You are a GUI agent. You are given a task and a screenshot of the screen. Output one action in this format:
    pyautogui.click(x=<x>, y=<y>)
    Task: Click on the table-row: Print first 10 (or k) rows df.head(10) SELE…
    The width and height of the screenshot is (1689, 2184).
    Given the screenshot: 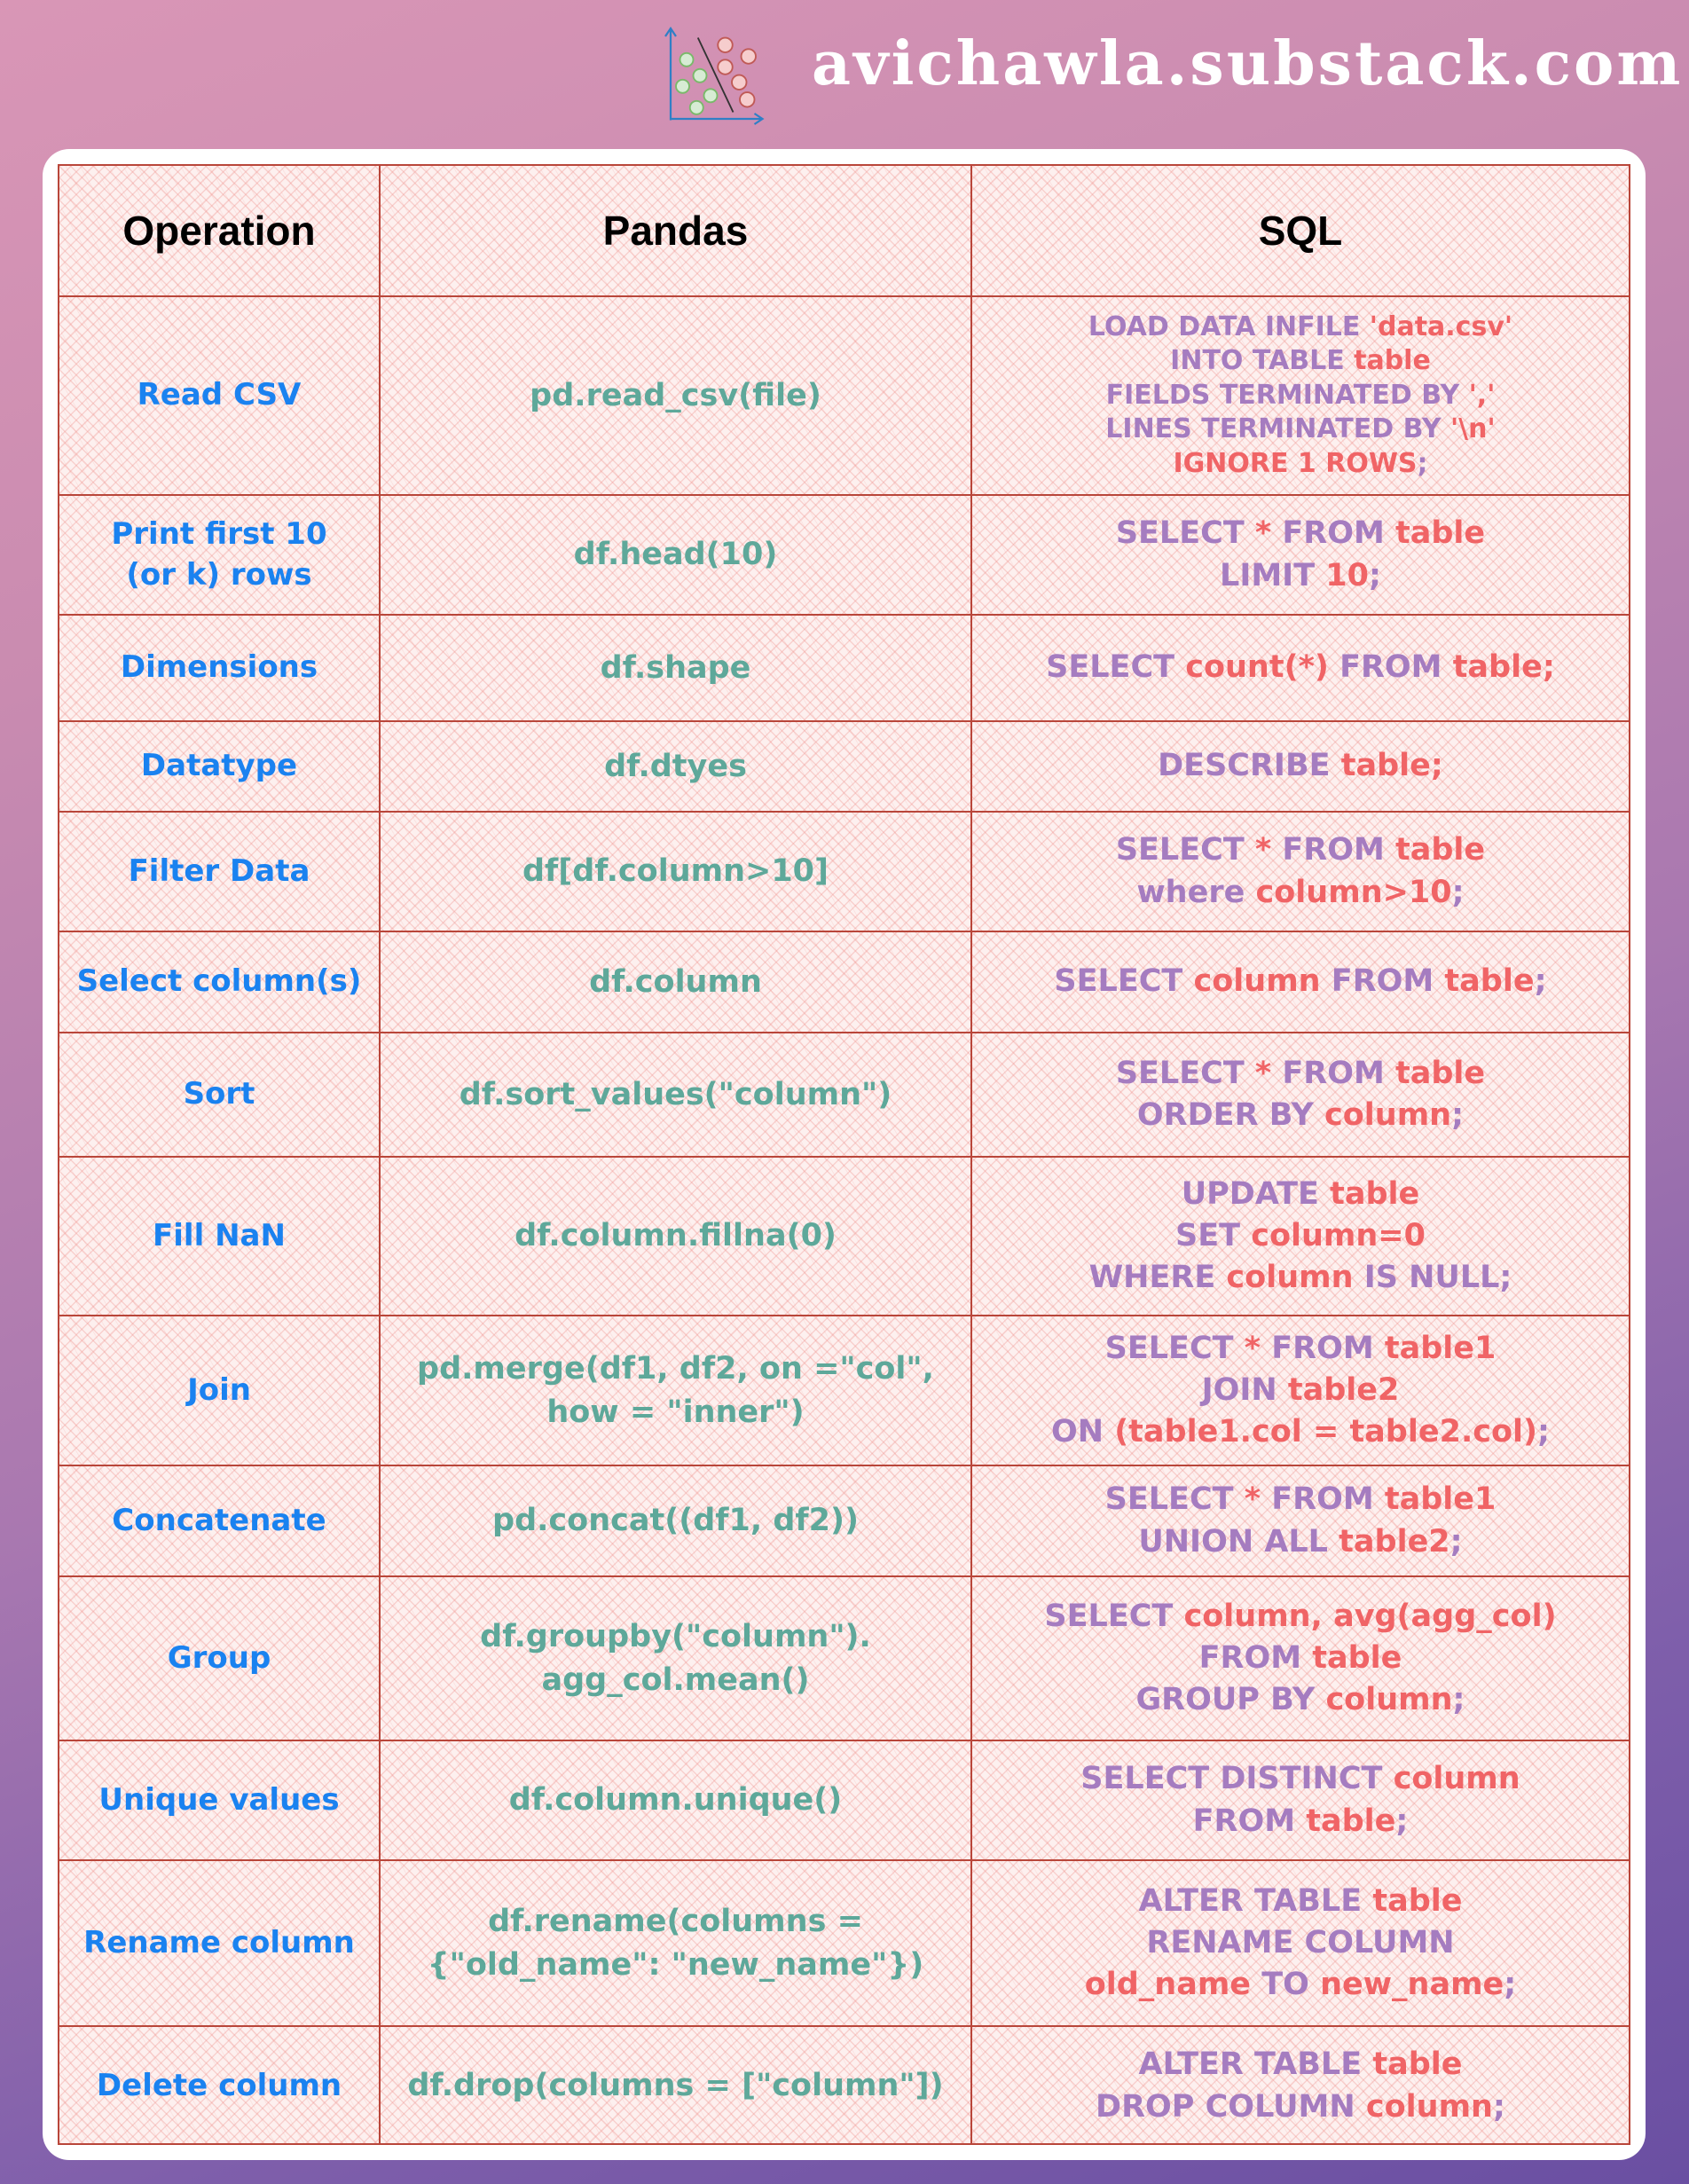 What is the action you would take?
    pyautogui.click(x=844, y=556)
    